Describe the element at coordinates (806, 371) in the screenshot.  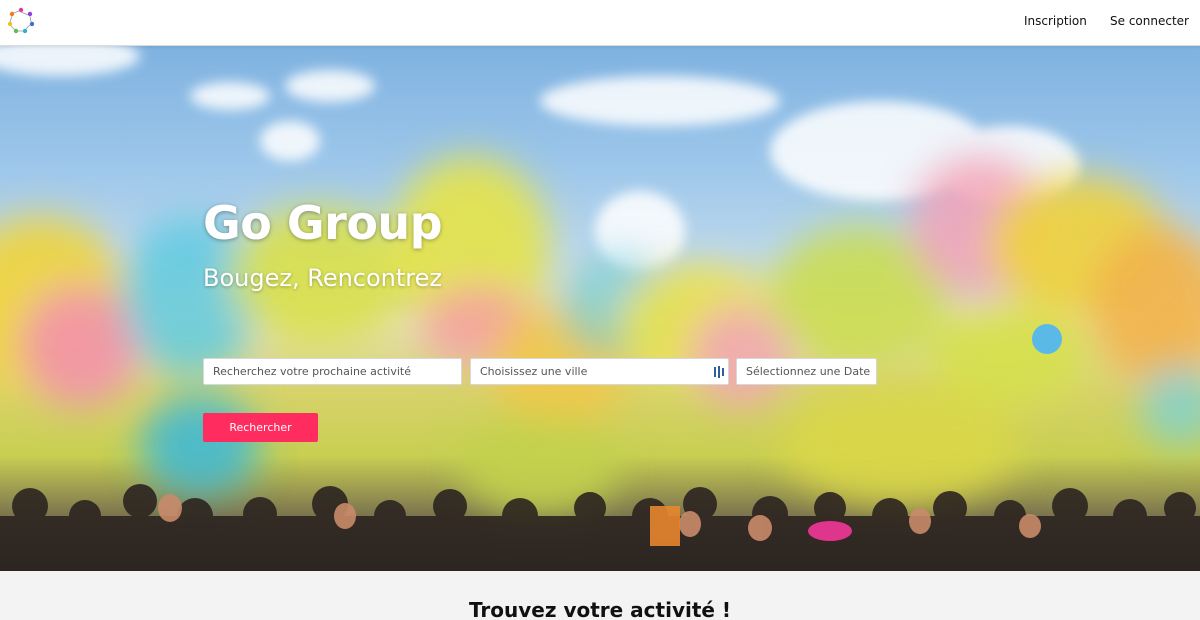
I see `date-picker-input: Sélectionnez une Date` at that location.